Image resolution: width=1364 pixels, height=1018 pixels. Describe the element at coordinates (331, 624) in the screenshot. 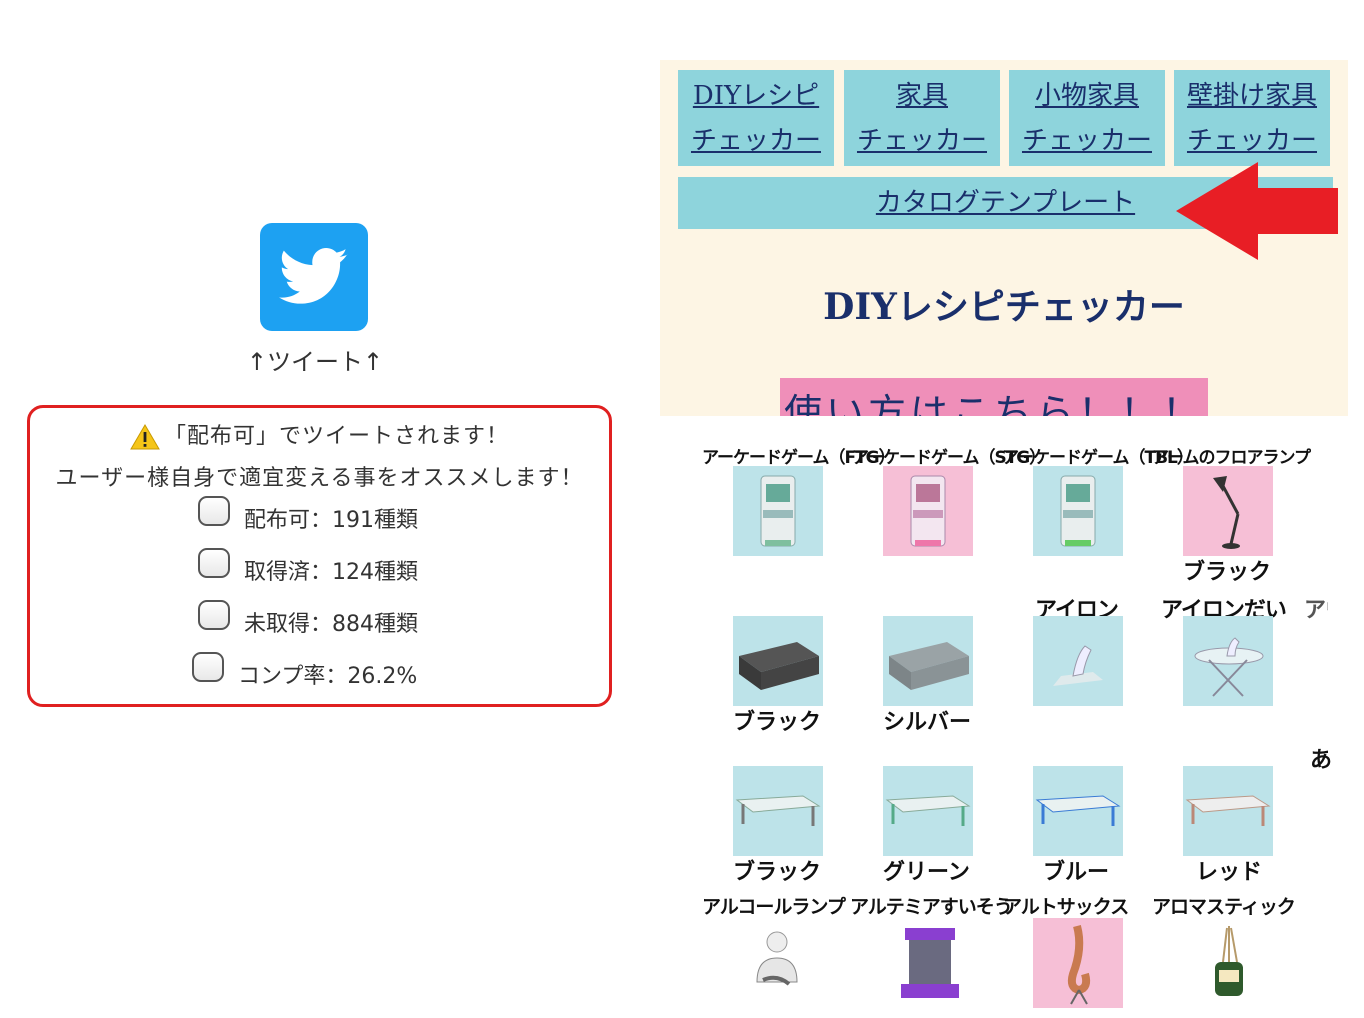

I see `stat-label: 未取得：884種類` at that location.